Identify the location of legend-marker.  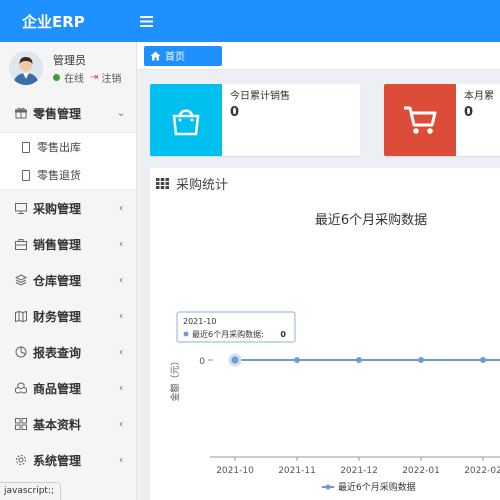
(328, 487).